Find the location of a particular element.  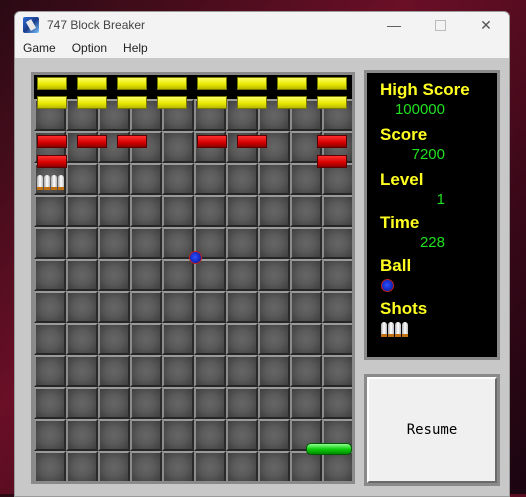

high-score-value: 100000 is located at coordinates (419, 109).